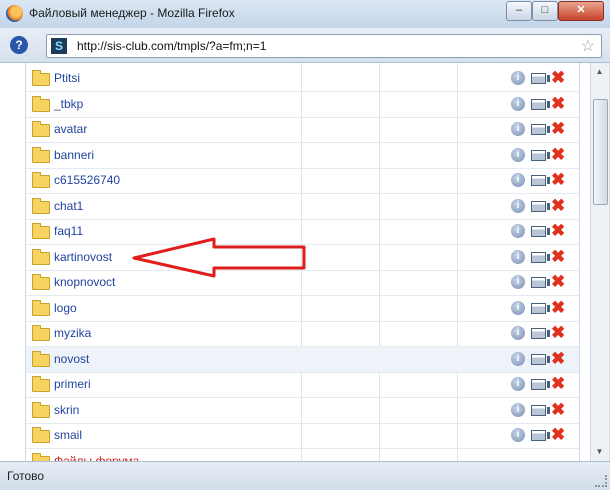 The width and height of the screenshot is (610, 490). I want to click on maximize-button: □, so click(545, 11).